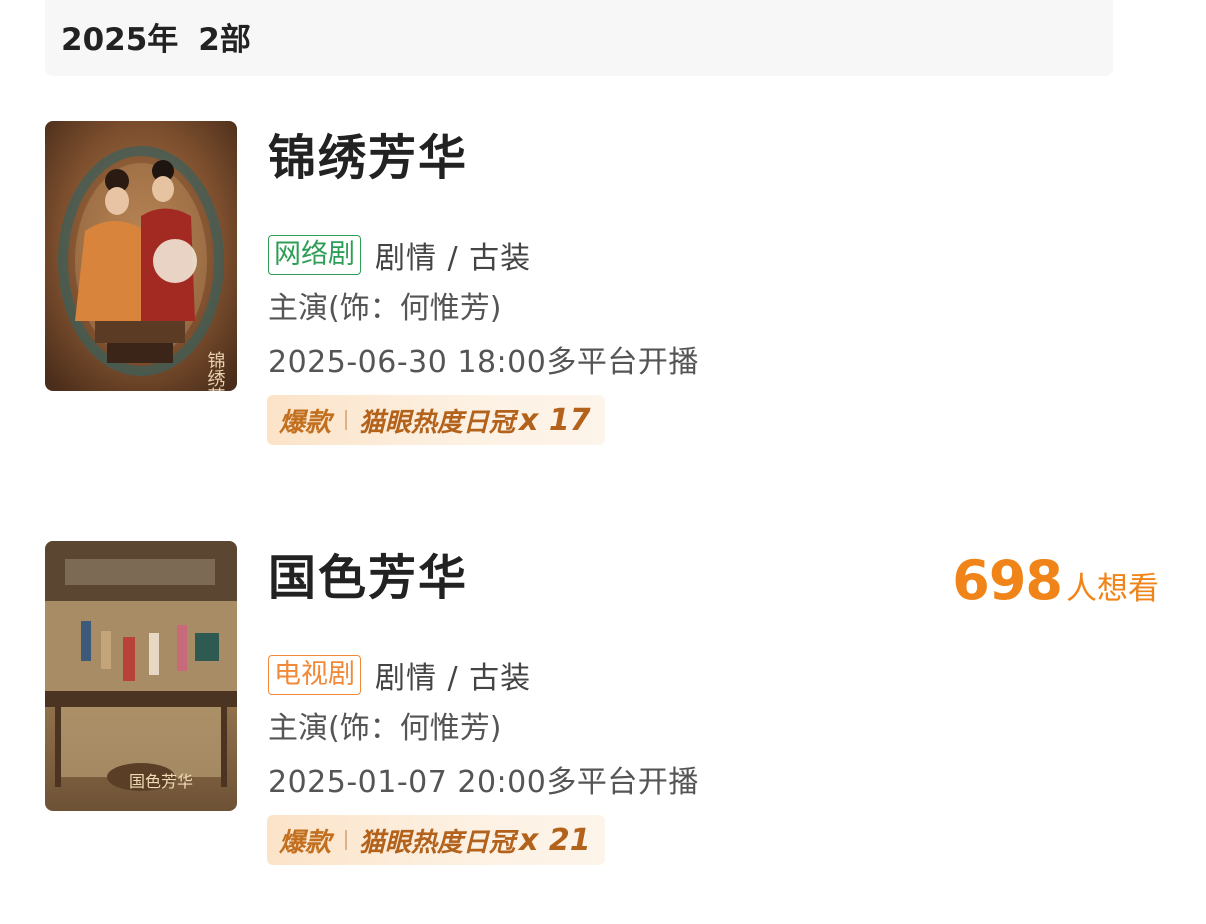  I want to click on hot-rank-badge: 爆款 猫眼热度日冠 x 21, so click(436, 840).